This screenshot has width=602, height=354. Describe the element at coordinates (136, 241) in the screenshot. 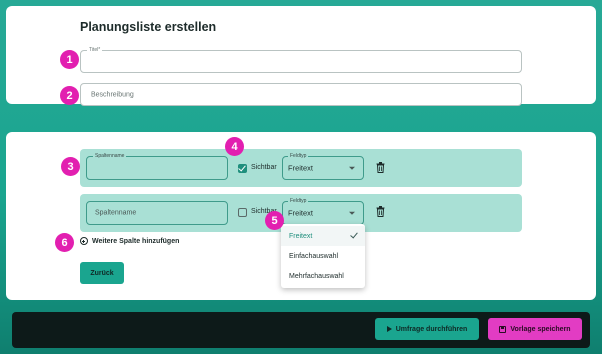

I see `add-column-label: Weitere Spalte hinzufügen` at that location.